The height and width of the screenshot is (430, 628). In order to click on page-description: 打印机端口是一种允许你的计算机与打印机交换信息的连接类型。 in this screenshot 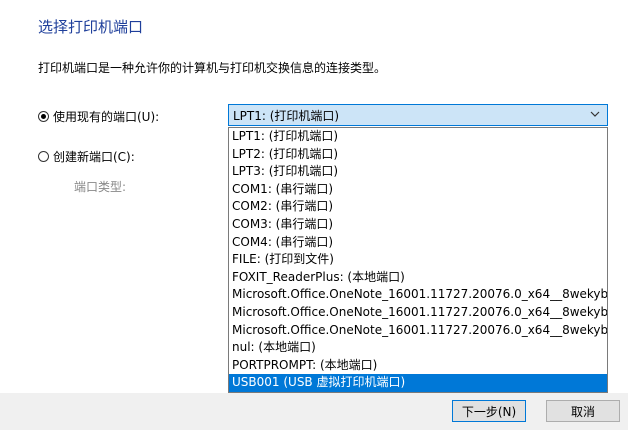, I will do `click(212, 68)`.